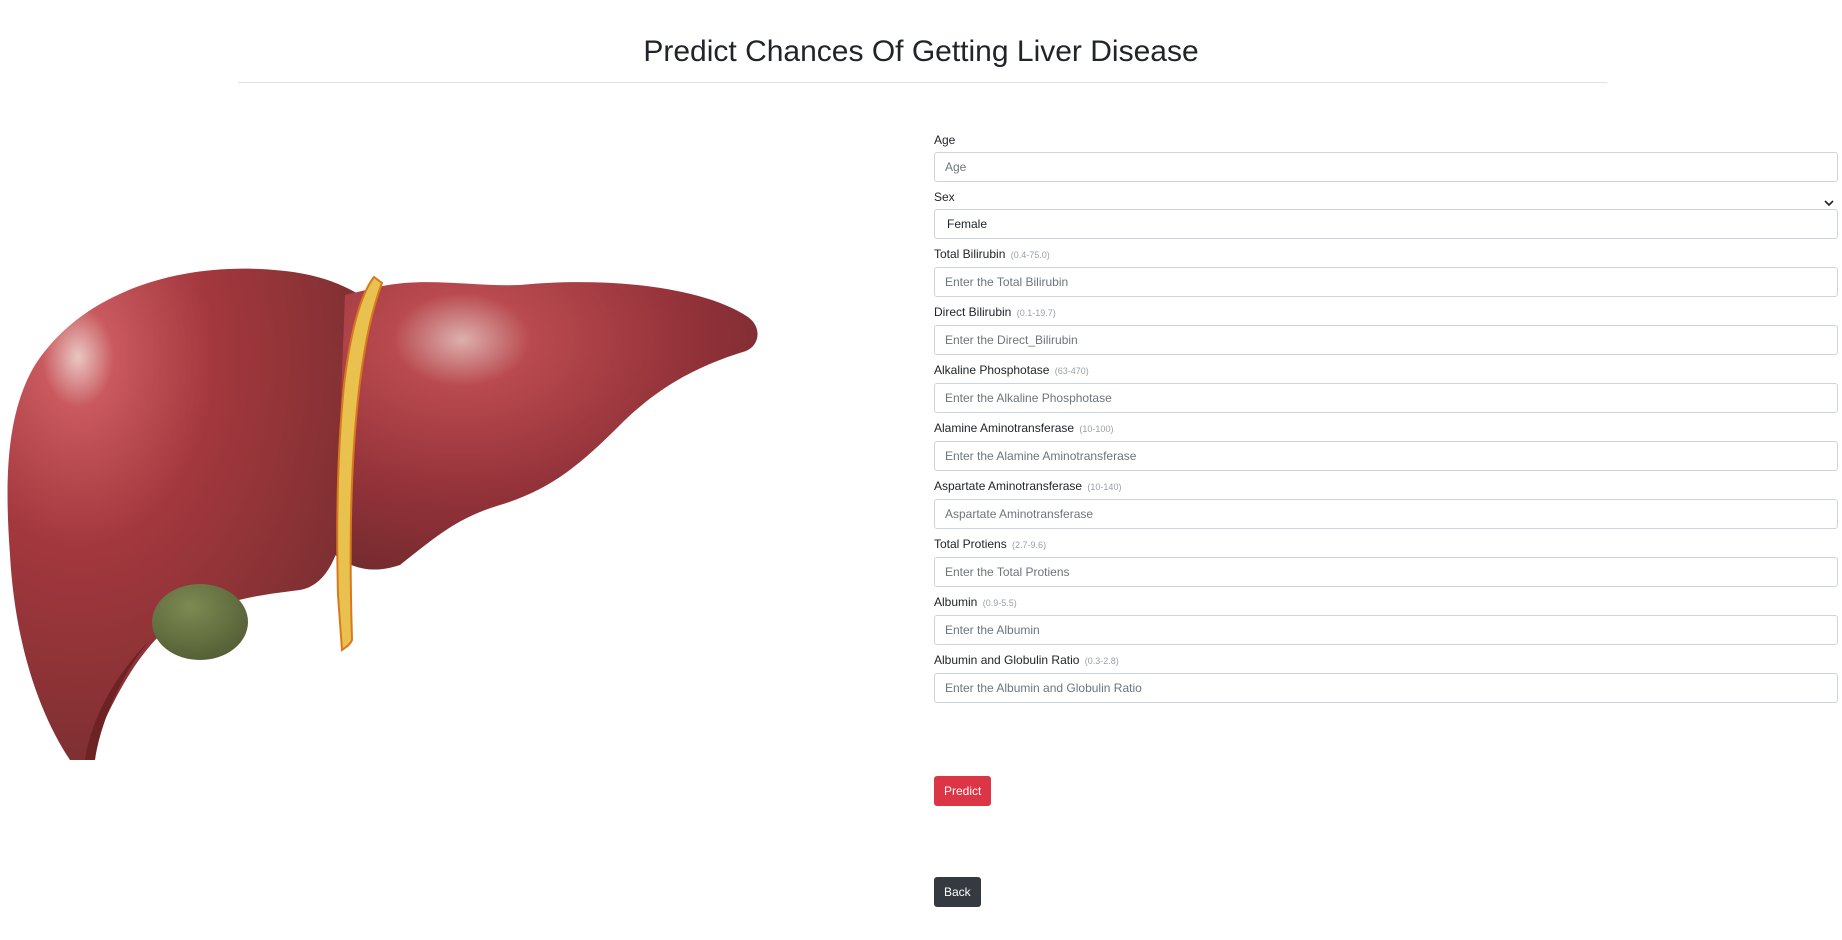 This screenshot has width=1842, height=940. What do you see at coordinates (957, 892) in the screenshot?
I see `back-button: Back` at bounding box center [957, 892].